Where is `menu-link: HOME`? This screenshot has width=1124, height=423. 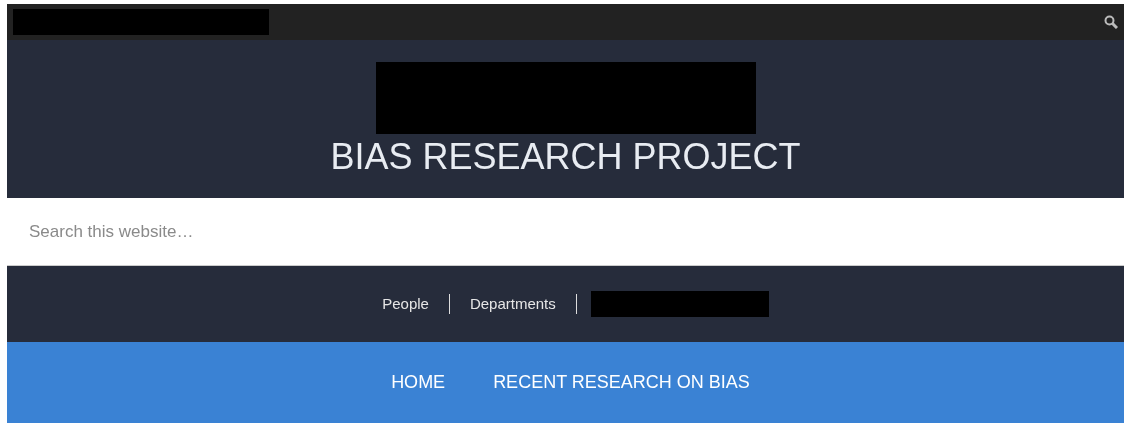 menu-link: HOME is located at coordinates (418, 382).